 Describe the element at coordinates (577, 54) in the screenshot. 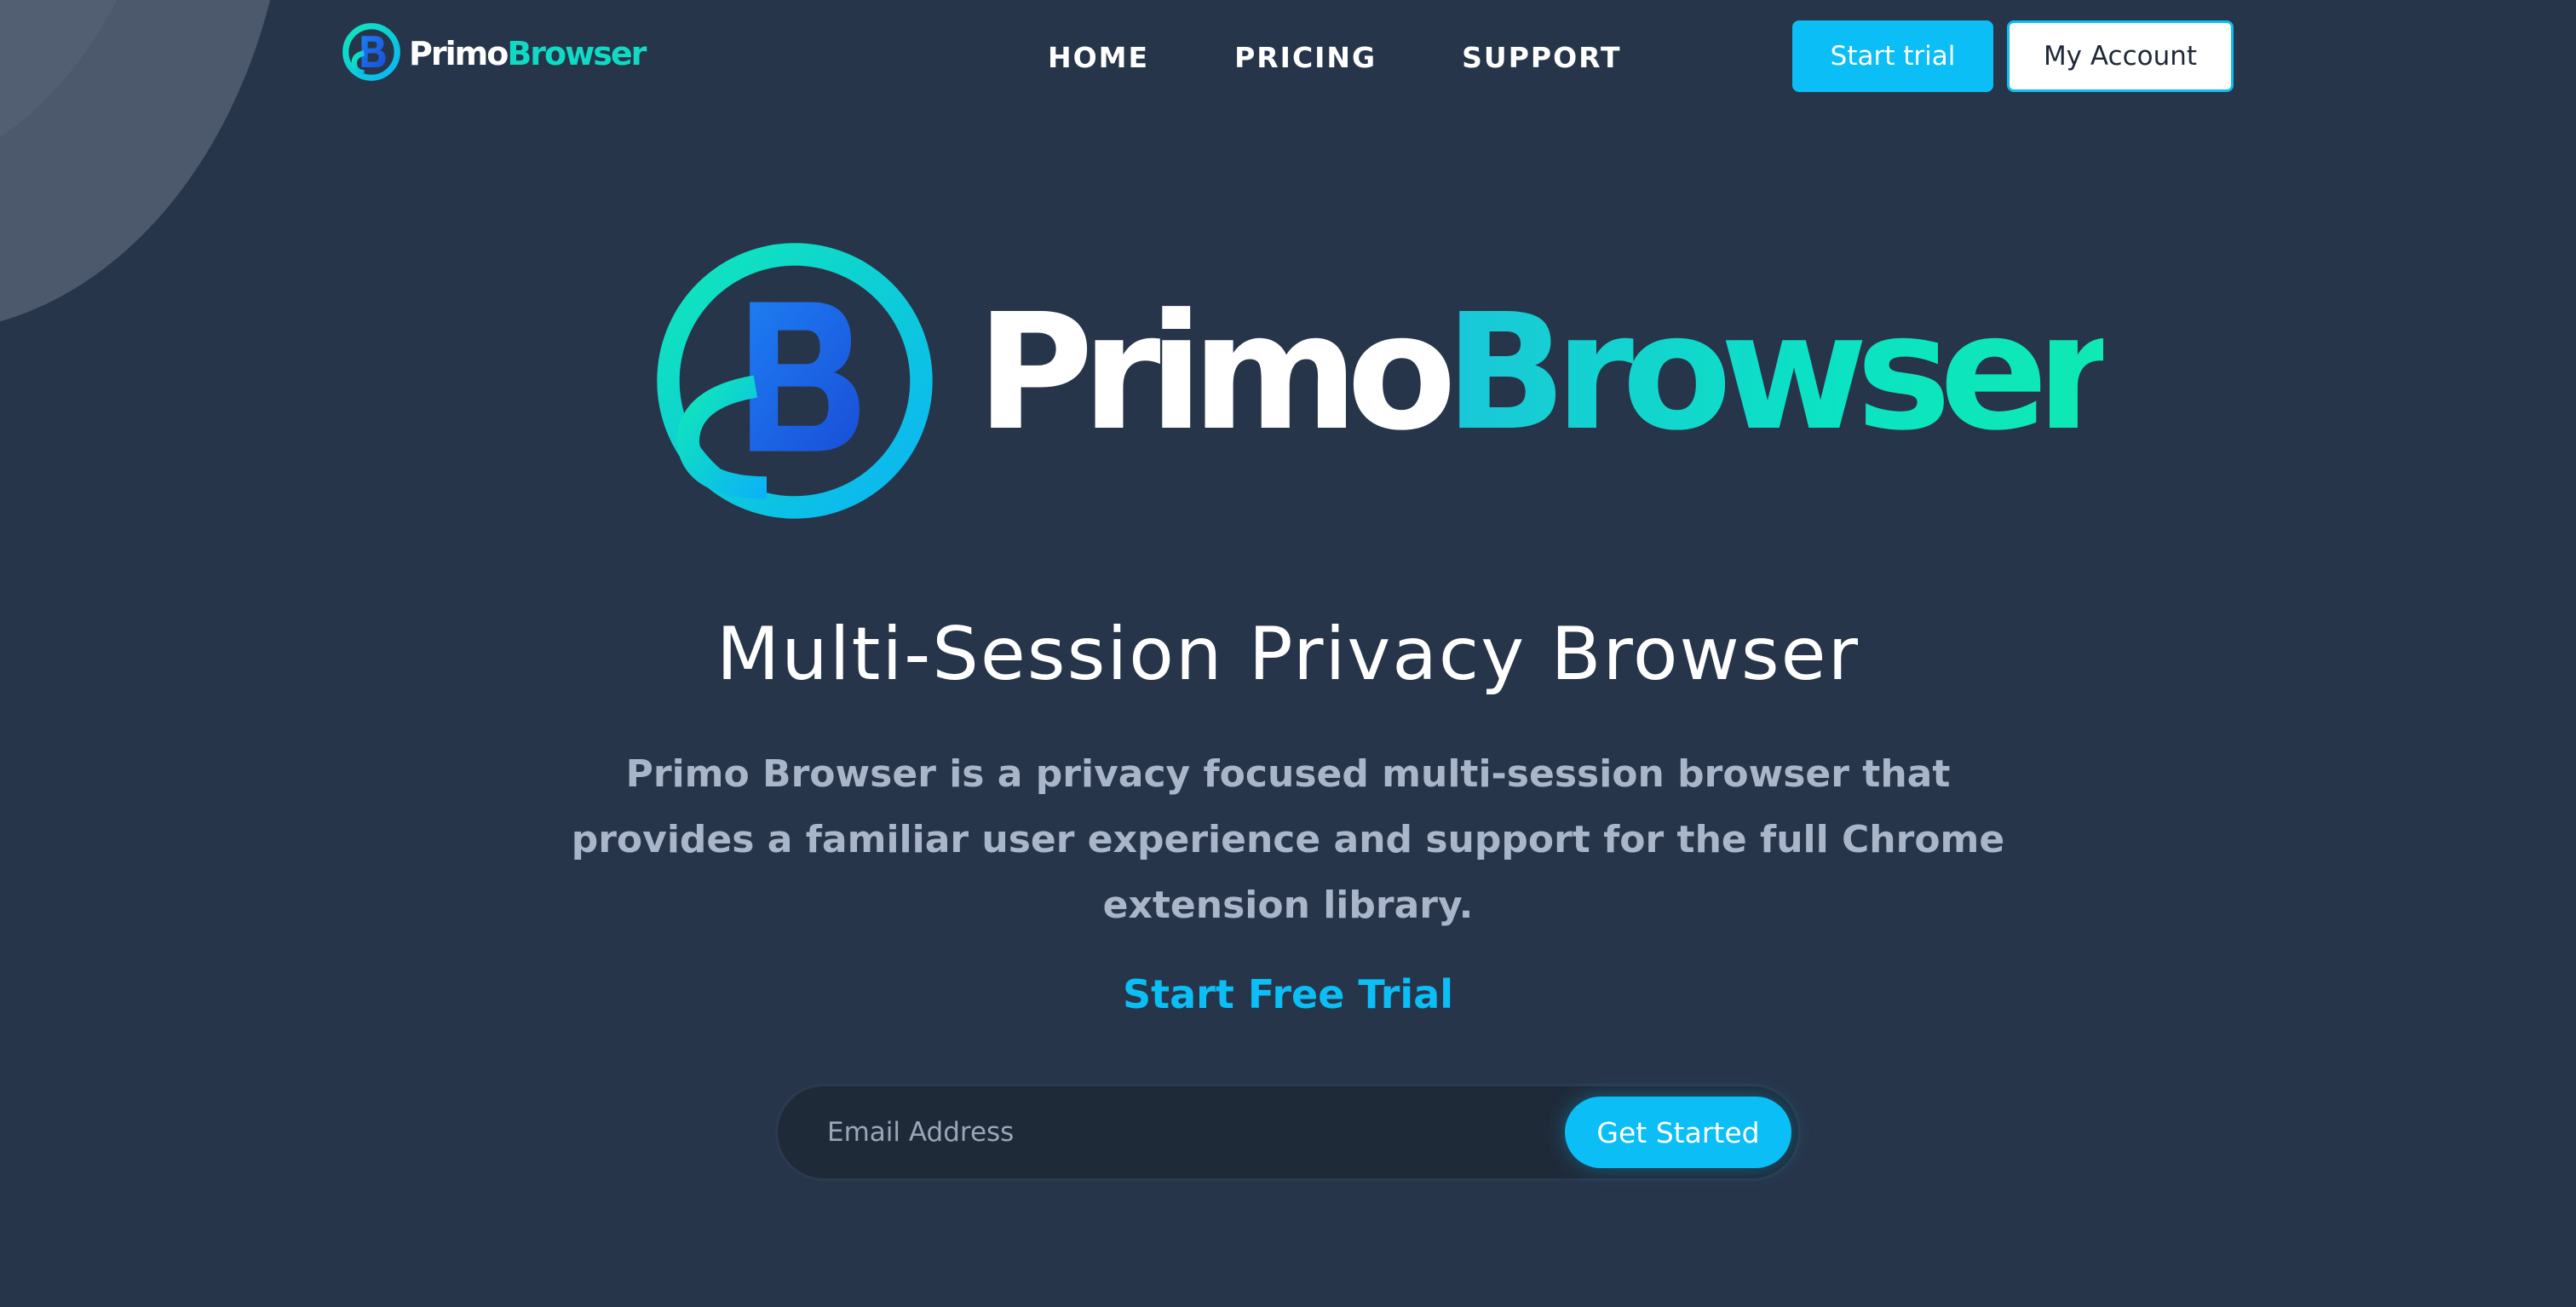

I see `brand-name-part2: Browser` at that location.